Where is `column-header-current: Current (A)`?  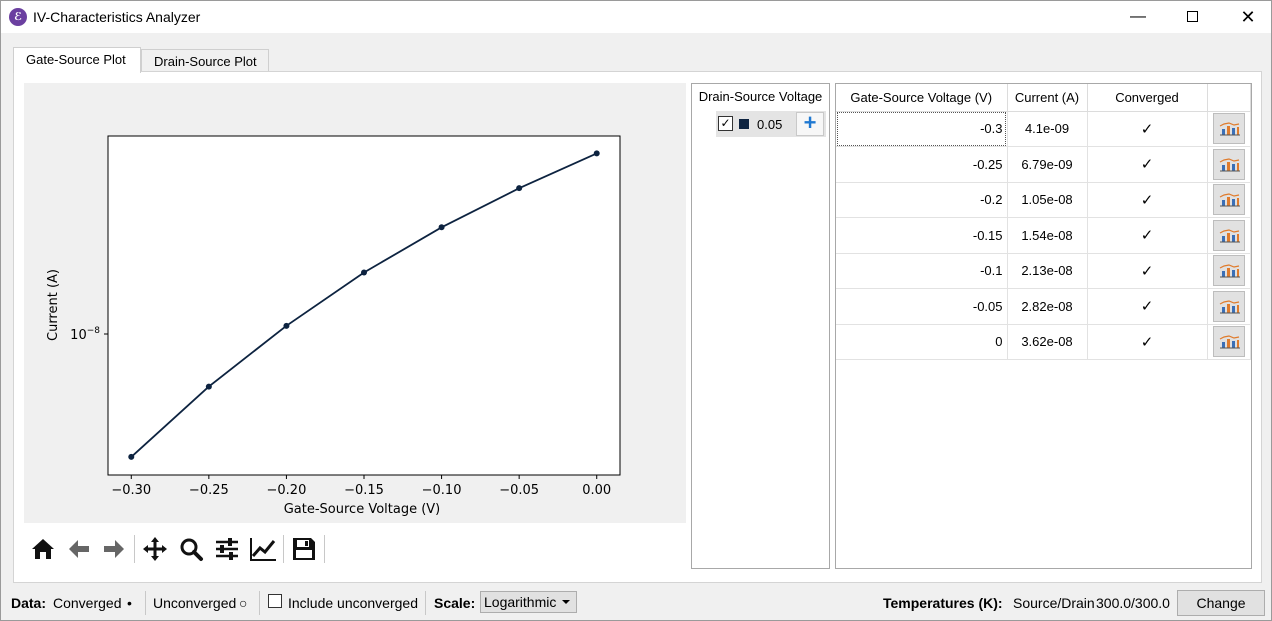 column-header-current: Current (A) is located at coordinates (1047, 98).